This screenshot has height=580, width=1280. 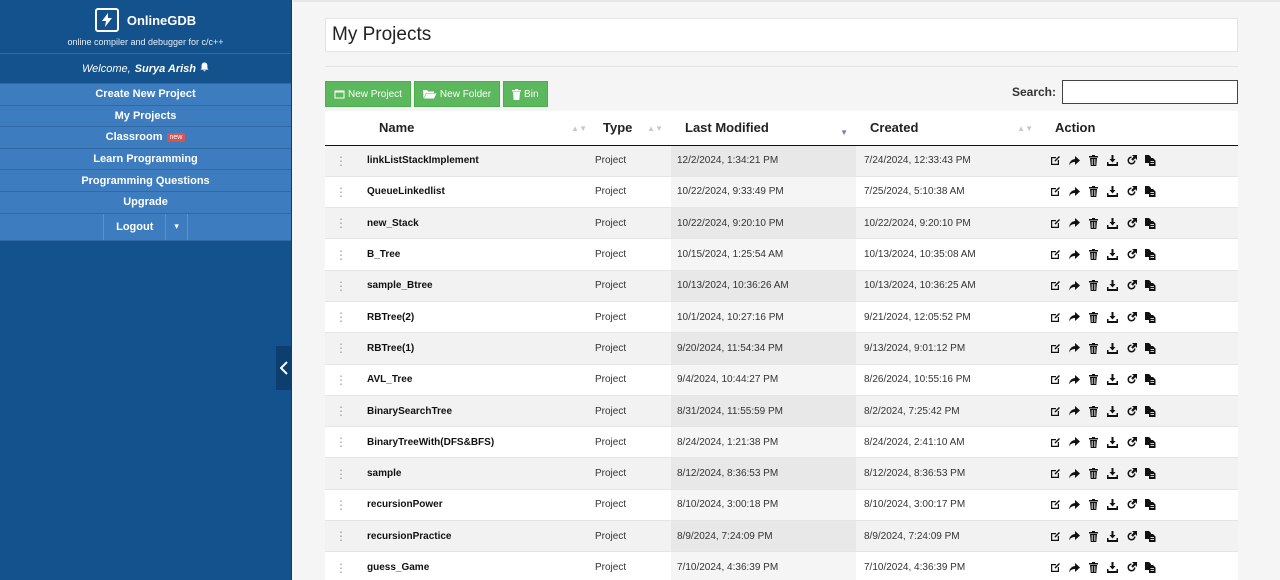 I want to click on project-name: BinarySearchTree, so click(x=481, y=410).